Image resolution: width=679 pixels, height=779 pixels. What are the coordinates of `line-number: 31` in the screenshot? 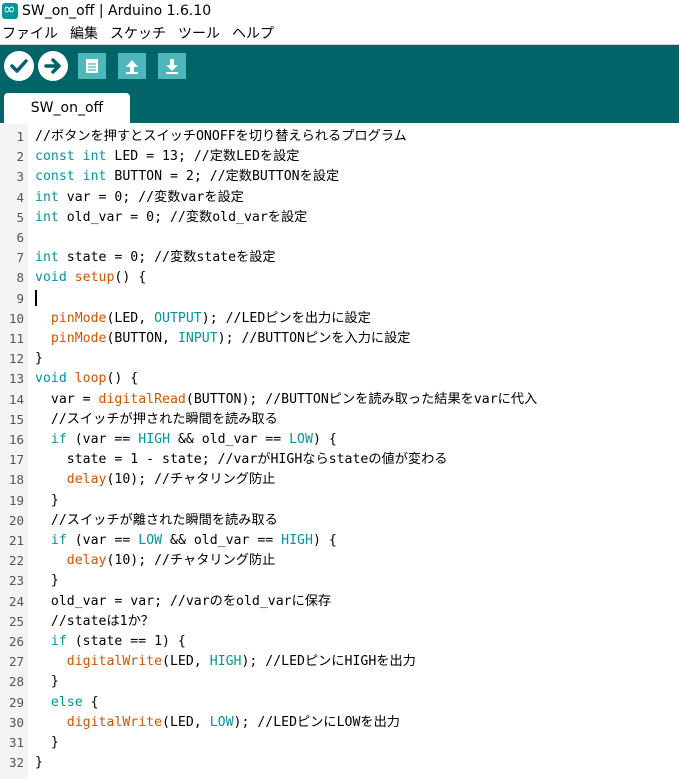 It's located at (16, 742).